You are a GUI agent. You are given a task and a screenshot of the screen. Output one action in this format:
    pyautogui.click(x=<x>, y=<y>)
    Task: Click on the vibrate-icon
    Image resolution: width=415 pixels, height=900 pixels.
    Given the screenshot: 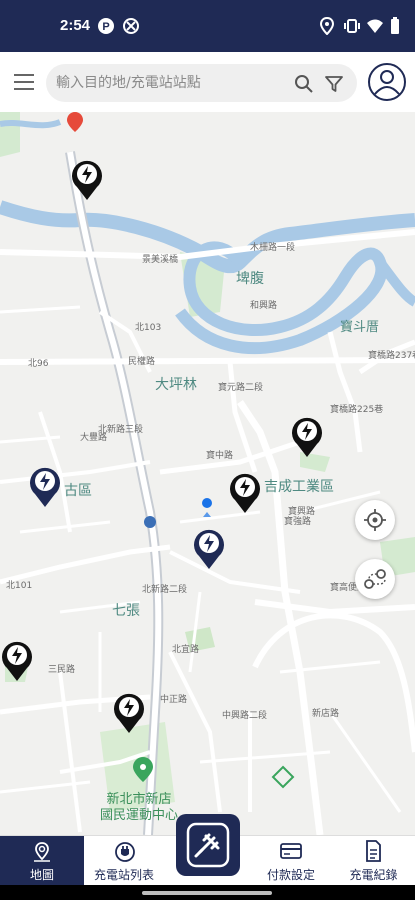 What is the action you would take?
    pyautogui.click(x=352, y=26)
    